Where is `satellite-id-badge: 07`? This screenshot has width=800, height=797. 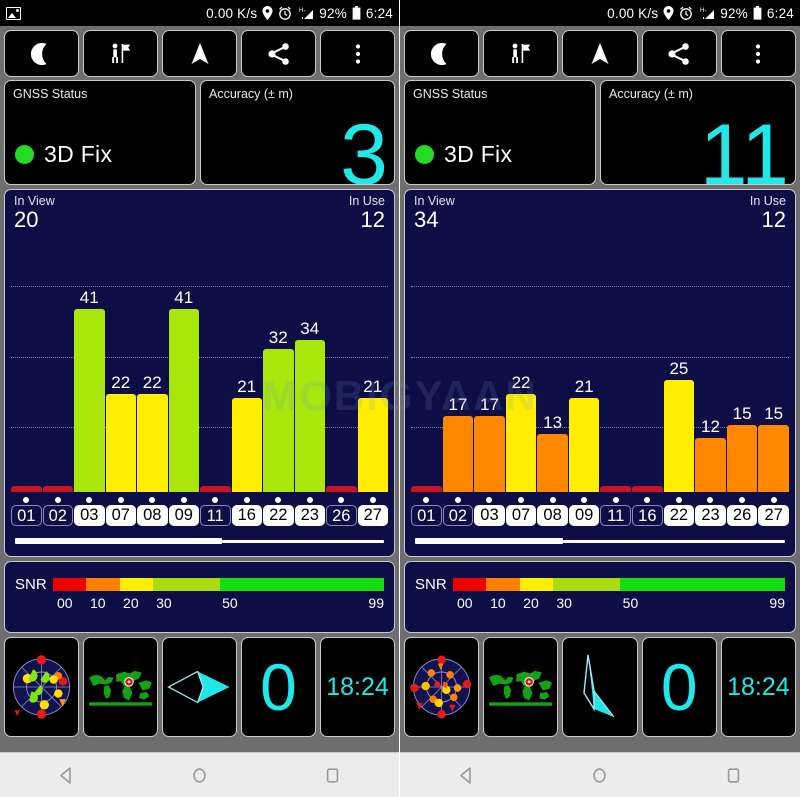
satellite-id-badge: 07 is located at coordinates (521, 515).